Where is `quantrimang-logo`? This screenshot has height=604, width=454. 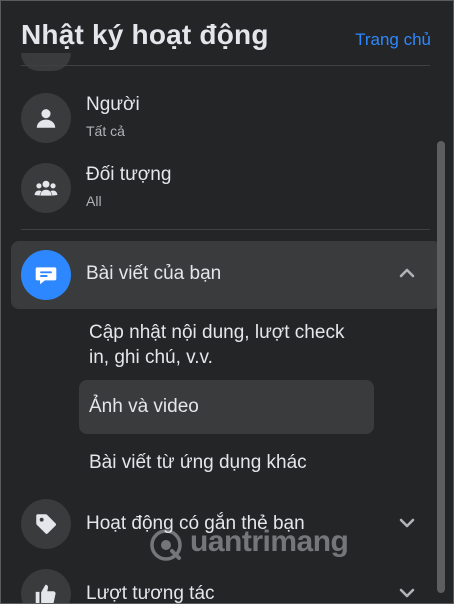
quantrimang-logo is located at coordinates (166, 545).